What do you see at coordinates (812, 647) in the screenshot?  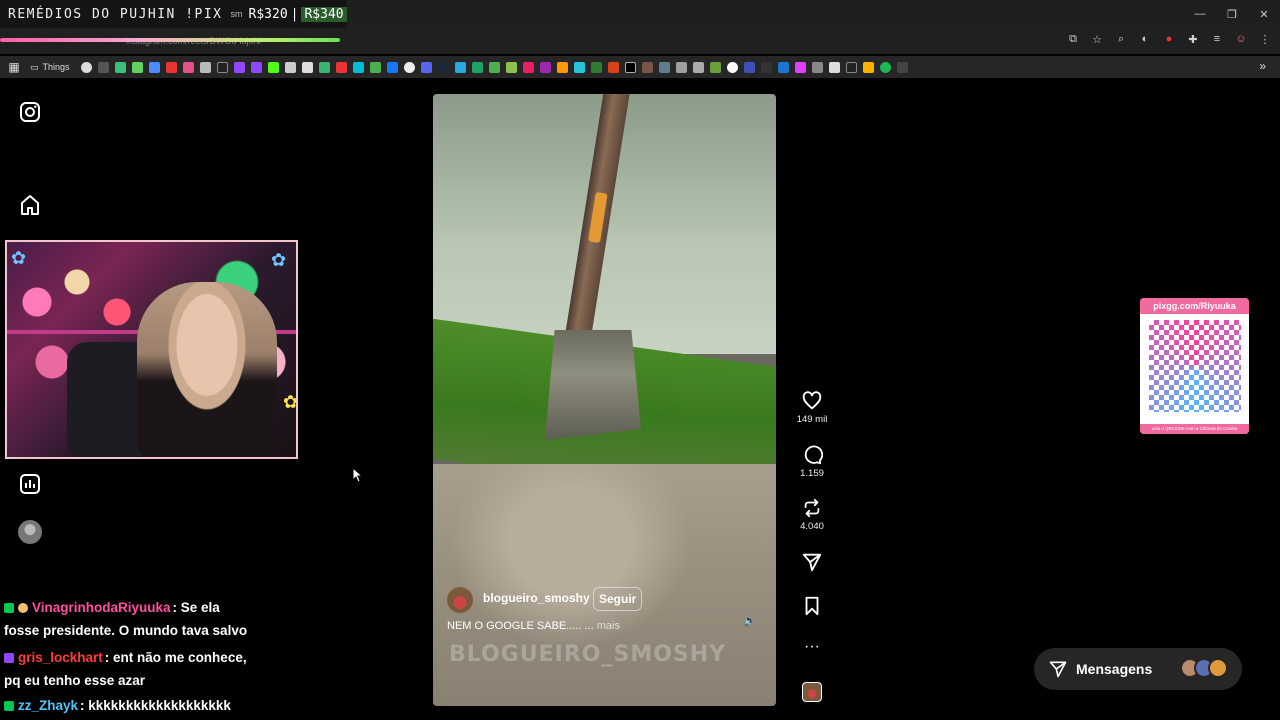 I see `more-options-icon: ···` at bounding box center [812, 647].